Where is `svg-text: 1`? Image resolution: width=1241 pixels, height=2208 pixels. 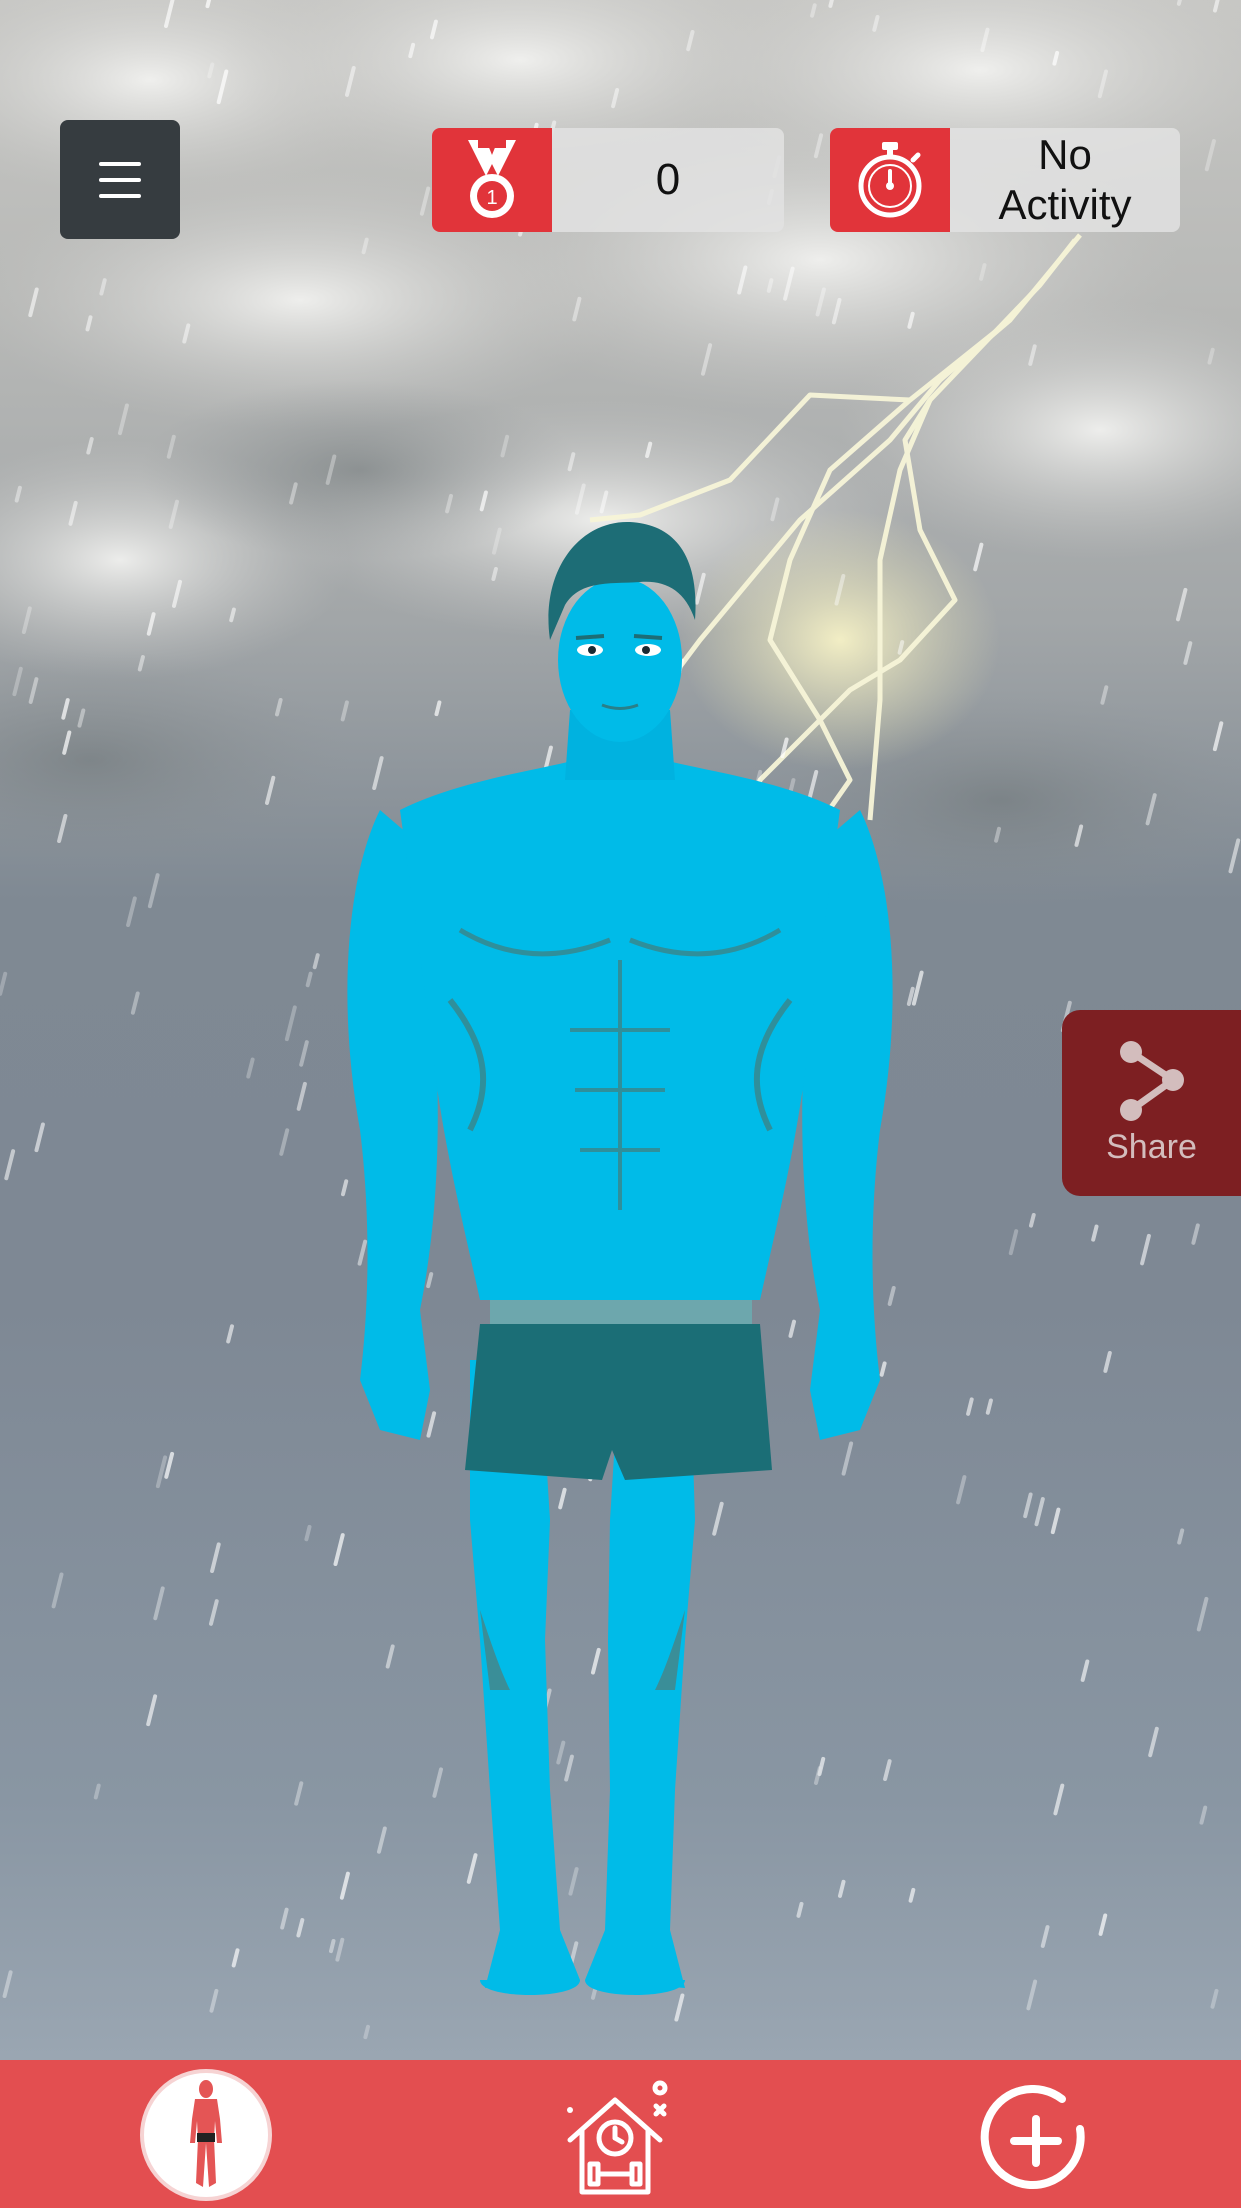 svg-text: 1 is located at coordinates (491, 198).